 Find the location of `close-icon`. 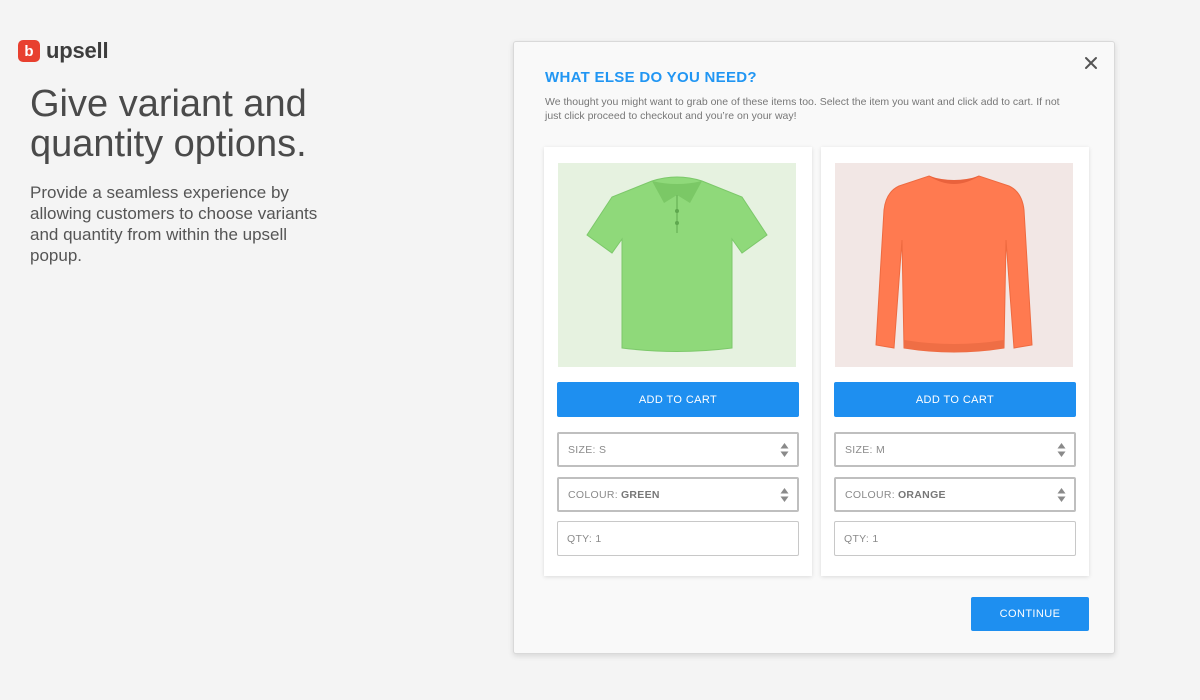

close-icon is located at coordinates (1091, 63).